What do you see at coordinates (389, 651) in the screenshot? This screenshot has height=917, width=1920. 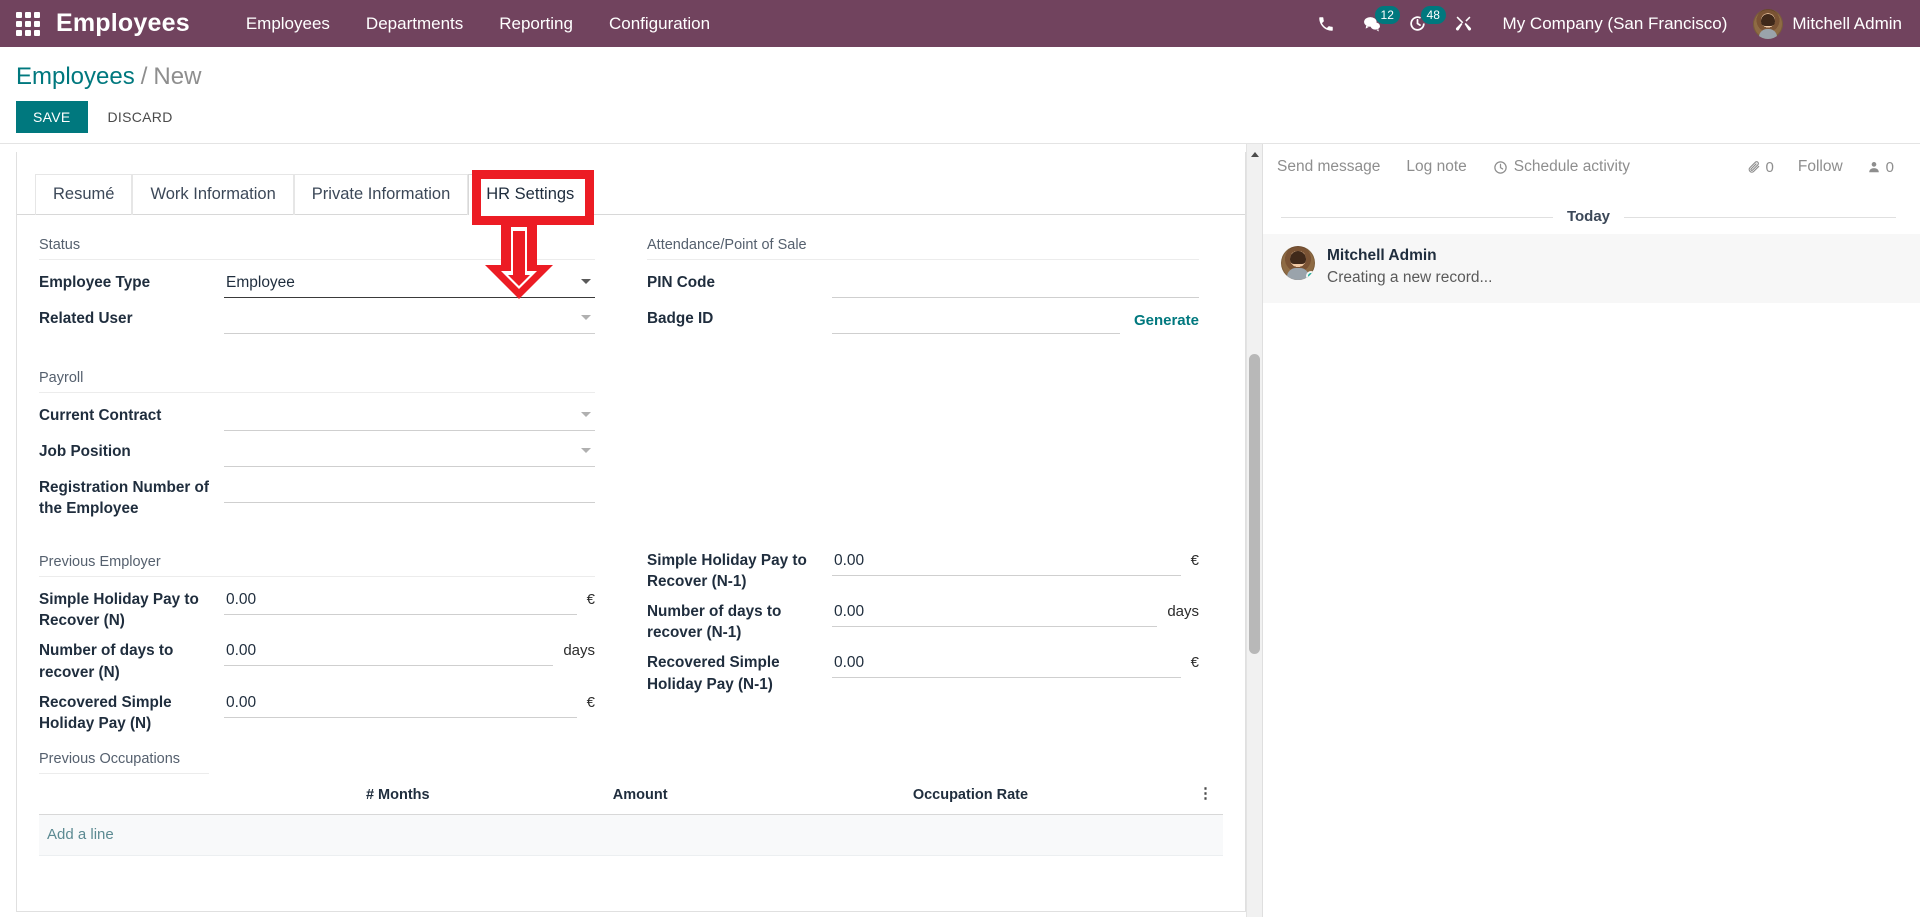 I see `days-to-recover-n-input: 0.00` at bounding box center [389, 651].